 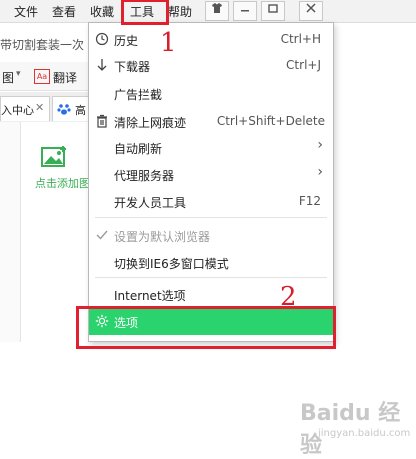 I want to click on menu-shortcut: Ctrl+J, so click(x=303, y=65).